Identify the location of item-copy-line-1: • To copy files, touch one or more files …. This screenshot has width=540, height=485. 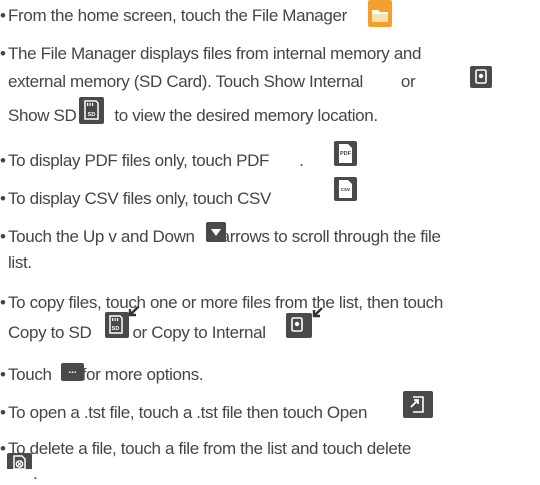
(221, 302).